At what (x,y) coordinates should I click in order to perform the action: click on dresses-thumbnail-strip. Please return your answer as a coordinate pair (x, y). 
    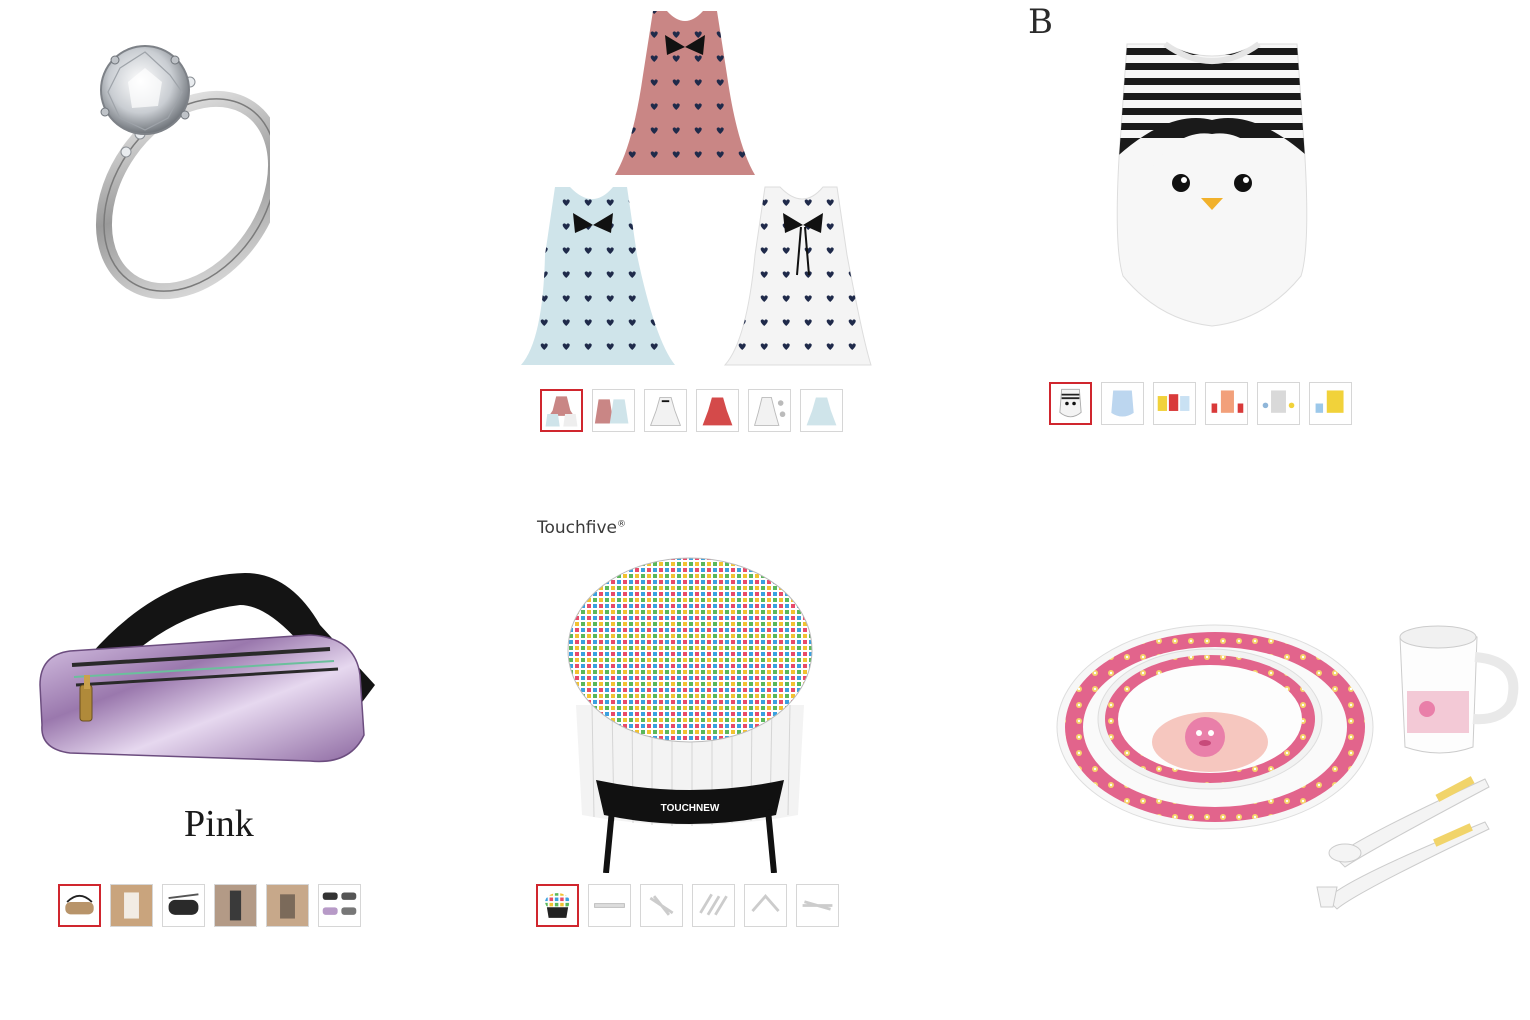
    Looking at the image, I should click on (691, 410).